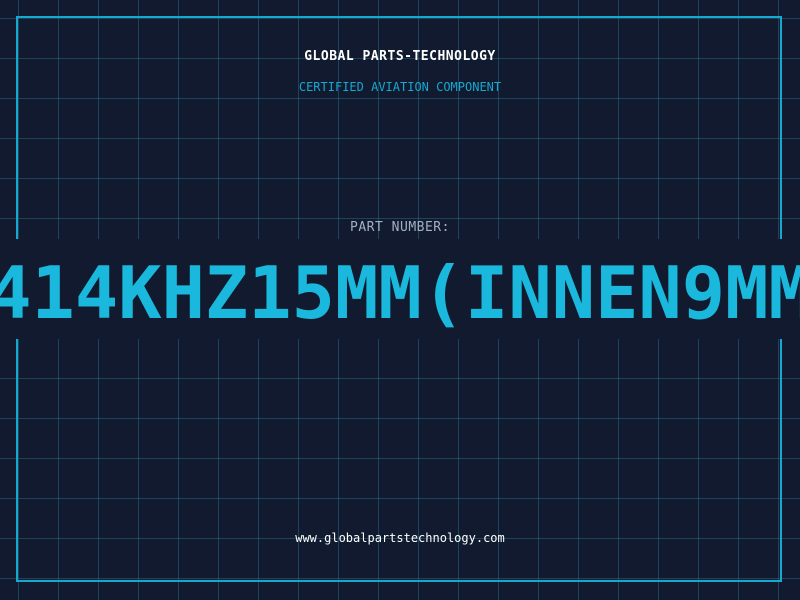 The height and width of the screenshot is (600, 800). Describe the element at coordinates (400, 56) in the screenshot. I see `company-name: GLOBAL PARTS-TECHNOLOGY` at that location.